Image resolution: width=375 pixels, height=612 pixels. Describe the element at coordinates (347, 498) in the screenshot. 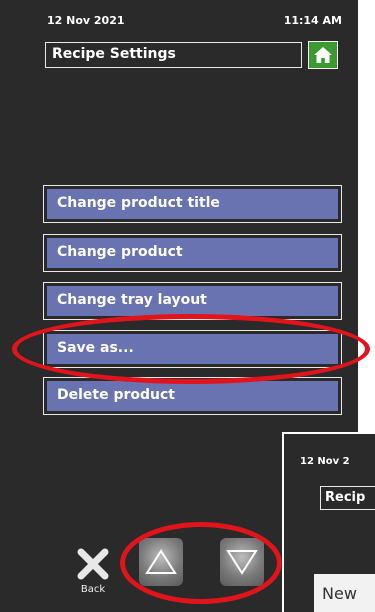

I see `preview-title: Recip` at that location.